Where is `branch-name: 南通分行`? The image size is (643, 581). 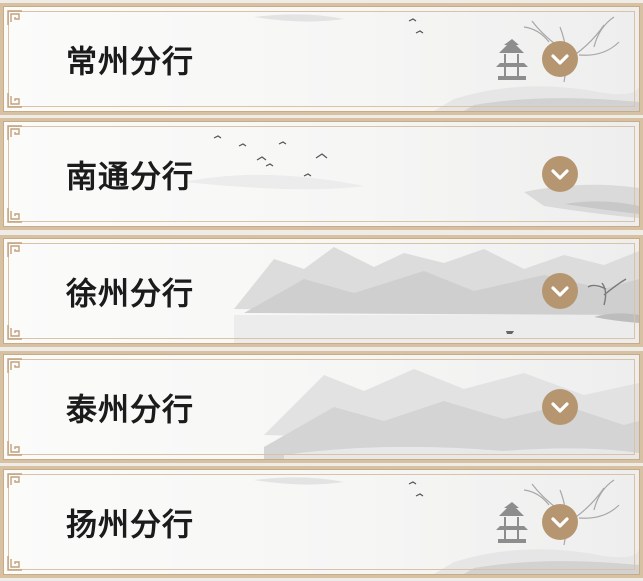 branch-name: 南通分行 is located at coordinates (130, 177).